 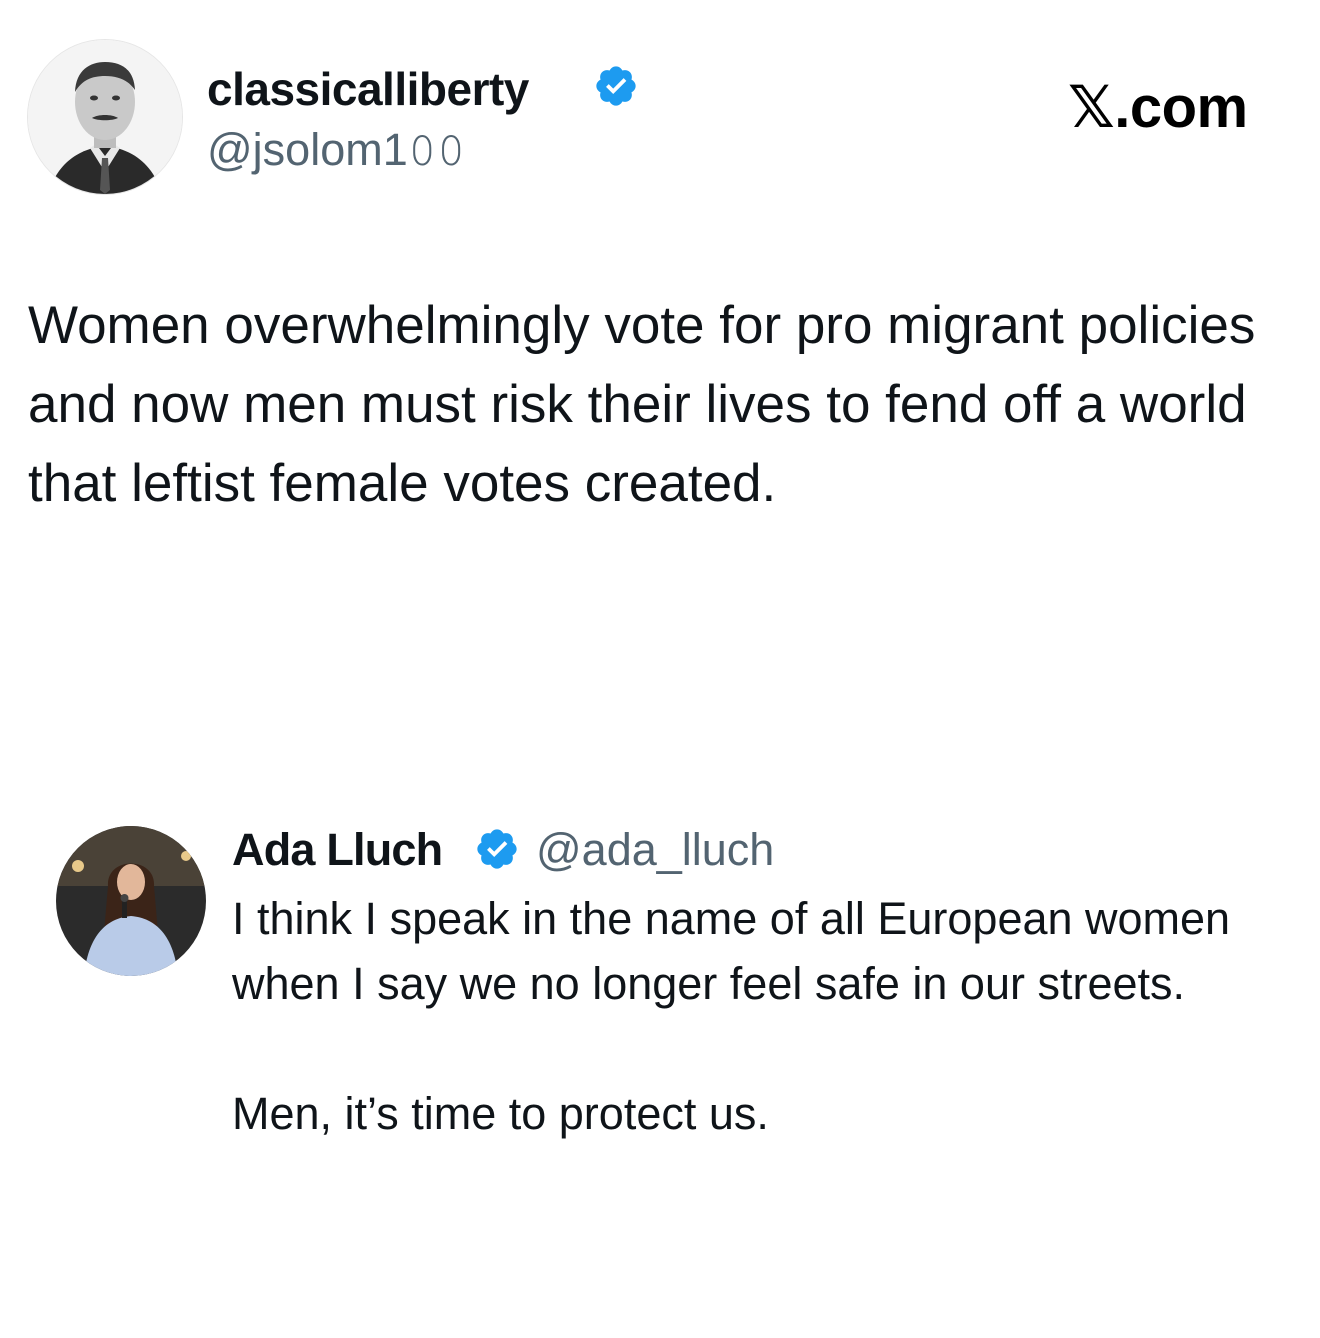 I want to click on quoted-author-avatar, so click(x=131, y=901).